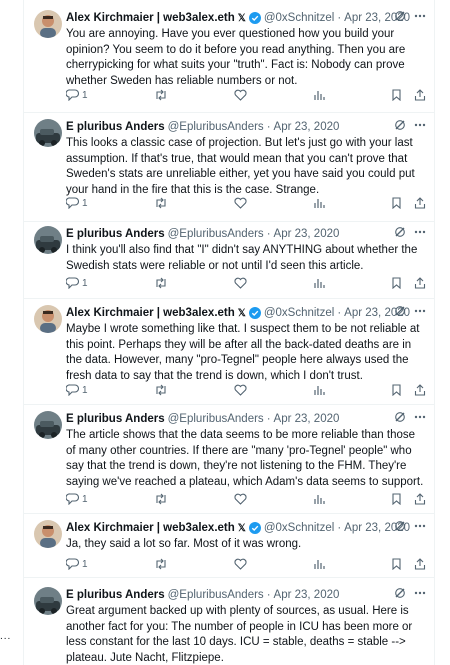 The width and height of the screenshot is (450, 665). What do you see at coordinates (410, 16) in the screenshot?
I see `tweet-header-actions` at bounding box center [410, 16].